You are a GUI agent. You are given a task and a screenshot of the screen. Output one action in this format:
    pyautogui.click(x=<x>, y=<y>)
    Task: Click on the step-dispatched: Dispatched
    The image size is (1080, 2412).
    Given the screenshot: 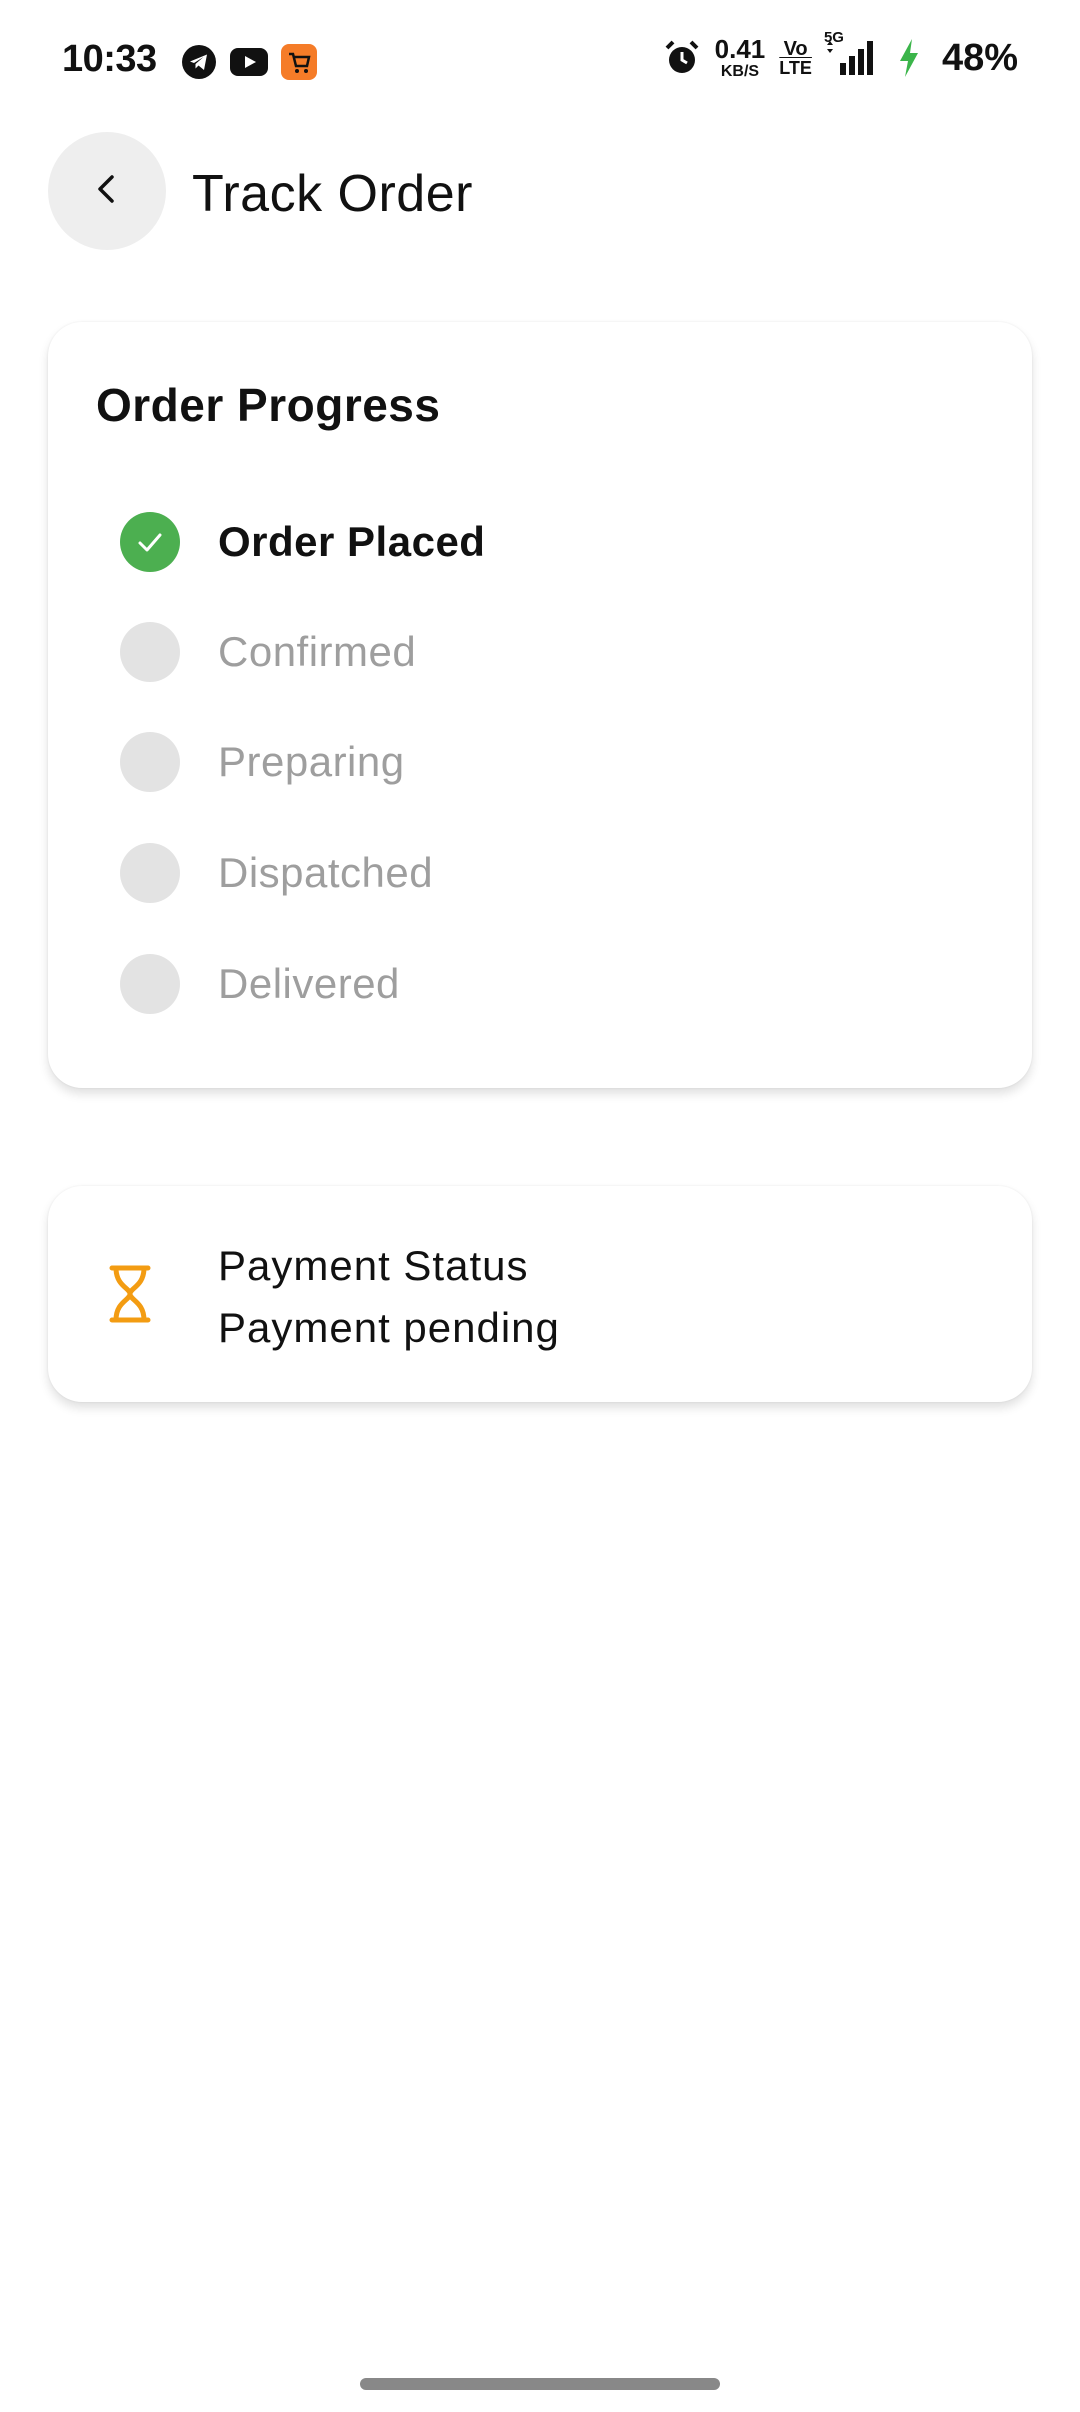 What is the action you would take?
    pyautogui.click(x=276, y=873)
    